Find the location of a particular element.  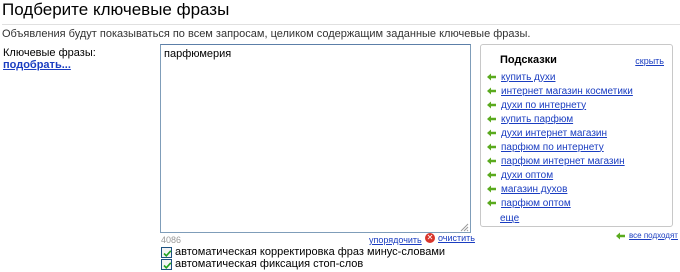

auto-correct-checkbox is located at coordinates (166, 252).